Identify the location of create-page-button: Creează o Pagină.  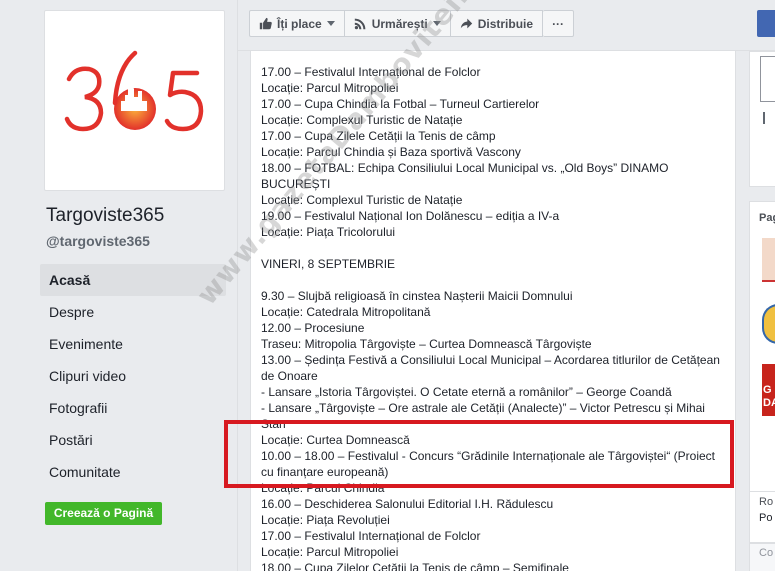
(103, 513).